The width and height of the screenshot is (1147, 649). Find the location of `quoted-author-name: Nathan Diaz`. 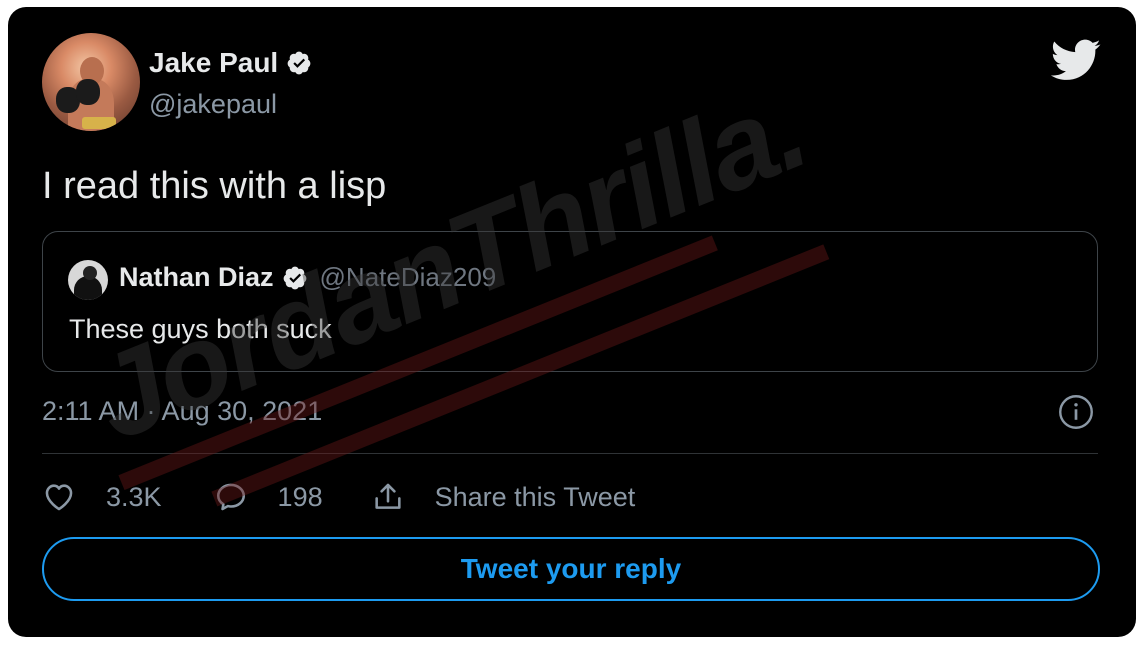

quoted-author-name: Nathan Diaz is located at coordinates (196, 277).